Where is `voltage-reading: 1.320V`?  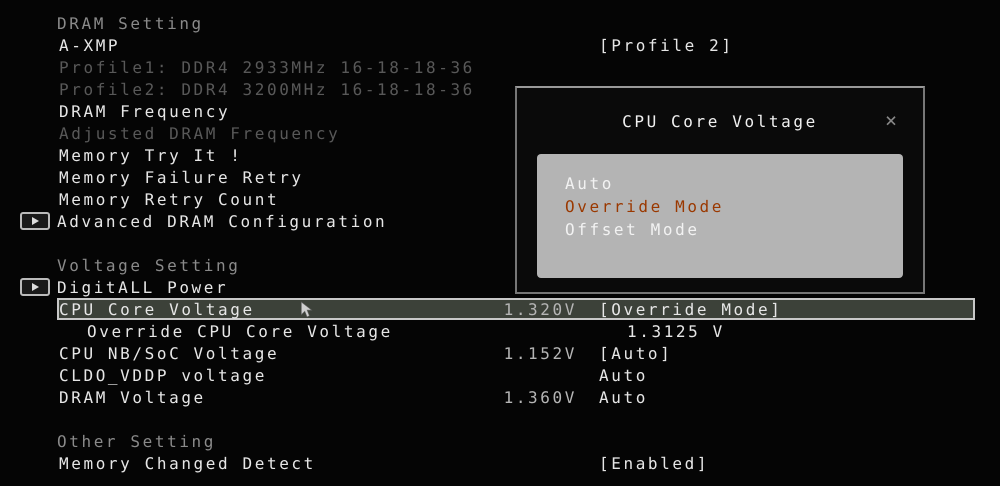
voltage-reading: 1.320V is located at coordinates (540, 309).